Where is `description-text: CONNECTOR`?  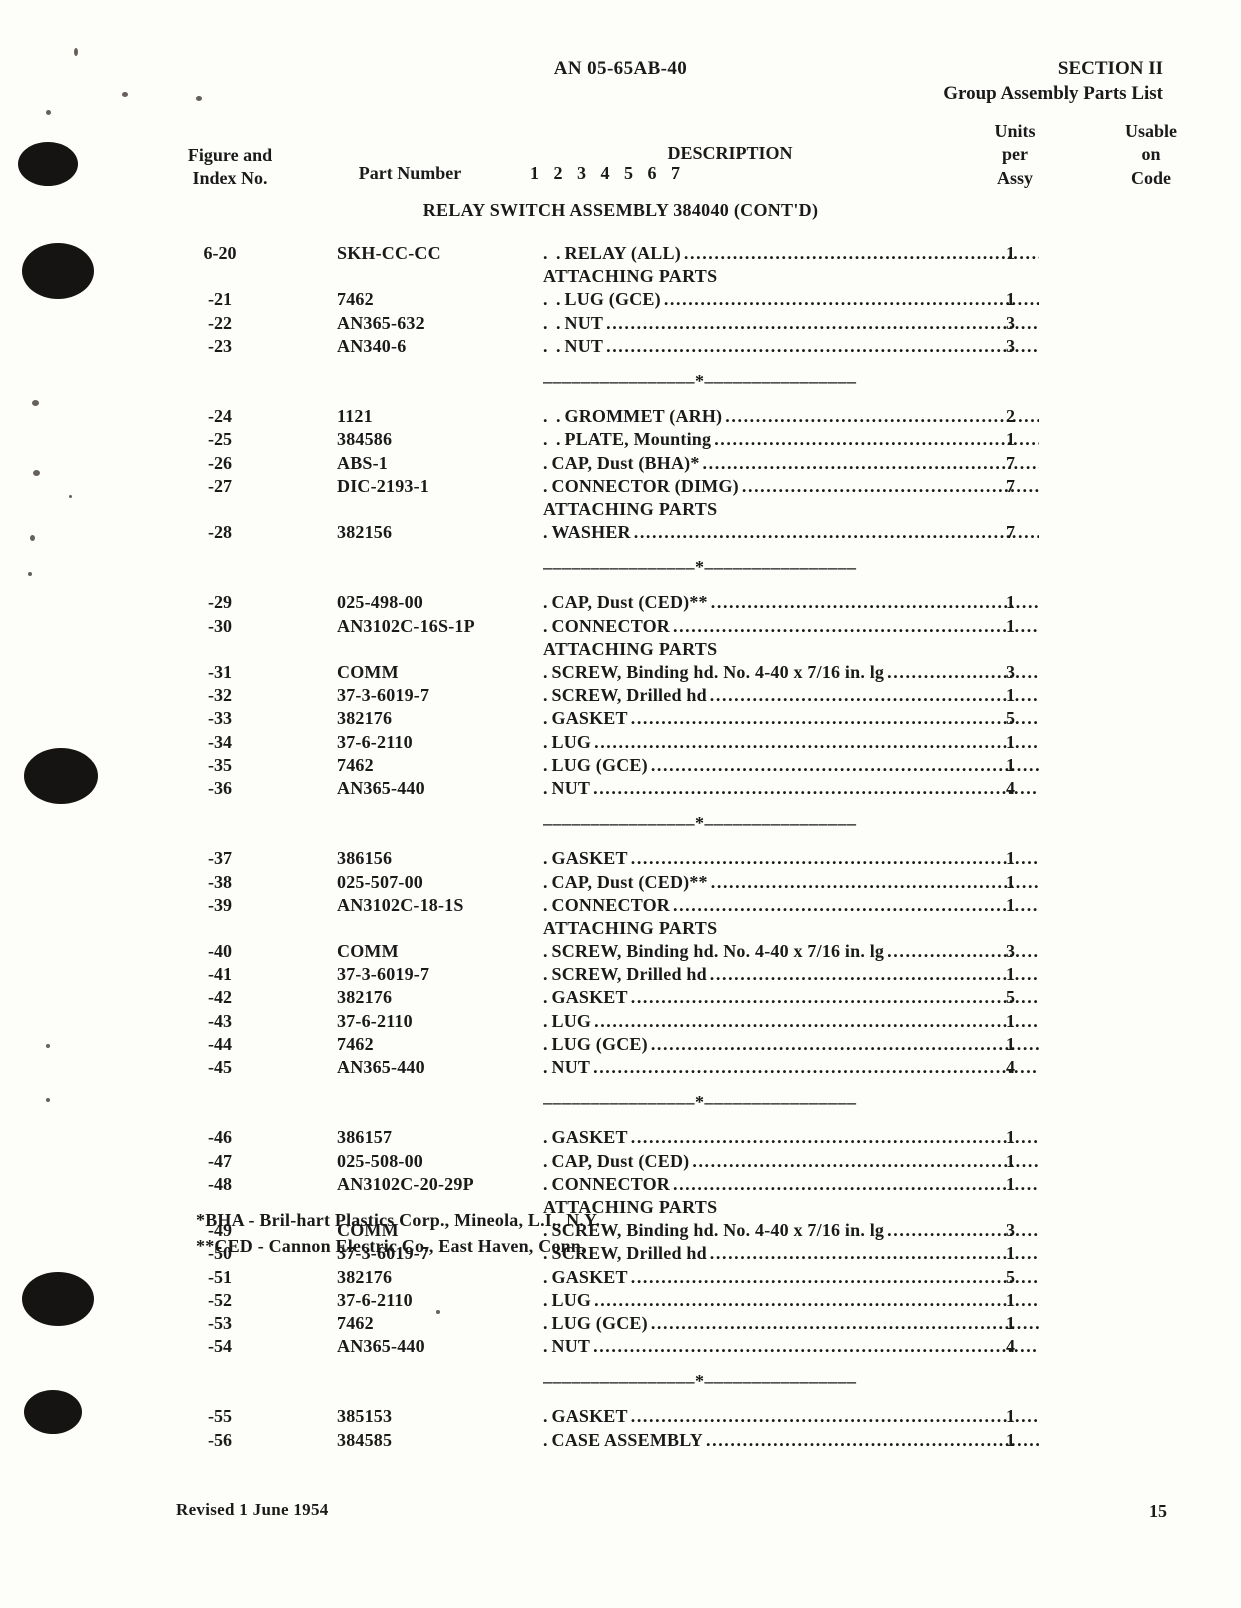 description-text: CONNECTOR is located at coordinates (610, 904).